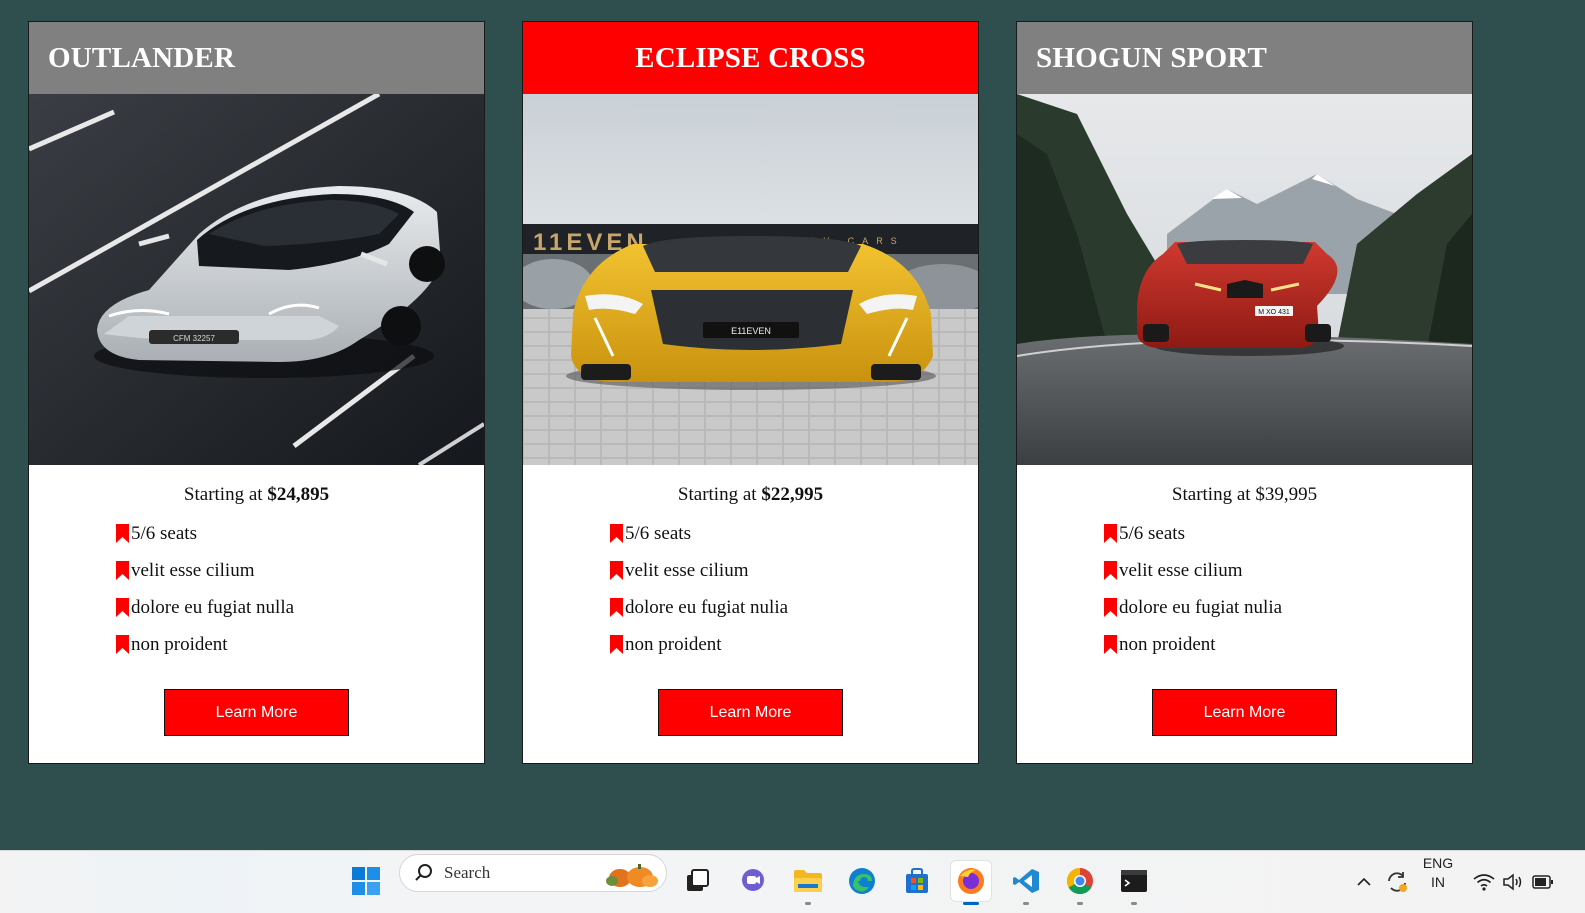 Image resolution: width=1585 pixels, height=913 pixels. I want to click on card-title: ECLIPSE CROSS, so click(750, 57).